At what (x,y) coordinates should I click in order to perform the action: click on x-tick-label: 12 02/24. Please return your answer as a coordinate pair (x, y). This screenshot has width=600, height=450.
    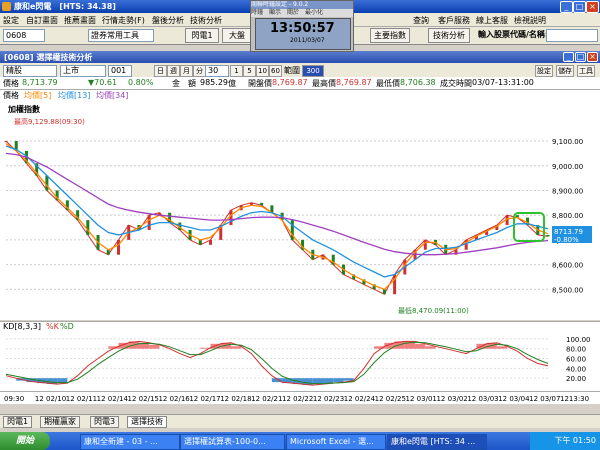
    Looking at the image, I should click on (360, 399).